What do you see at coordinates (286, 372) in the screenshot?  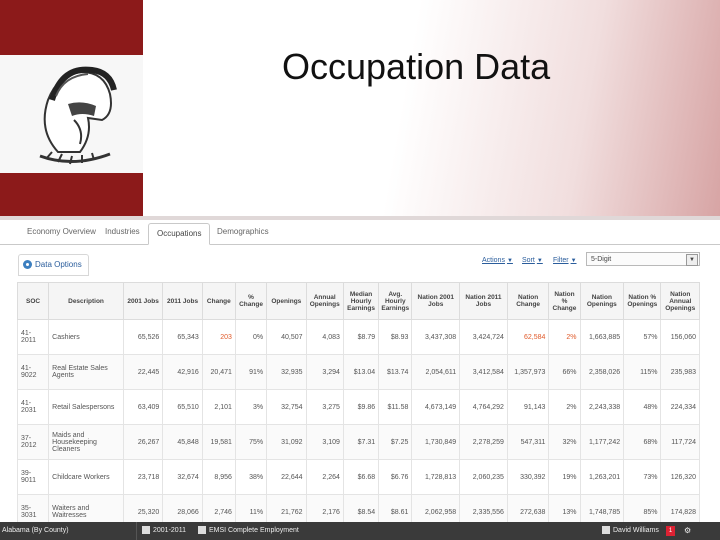 I see `table-cell: 32,935` at bounding box center [286, 372].